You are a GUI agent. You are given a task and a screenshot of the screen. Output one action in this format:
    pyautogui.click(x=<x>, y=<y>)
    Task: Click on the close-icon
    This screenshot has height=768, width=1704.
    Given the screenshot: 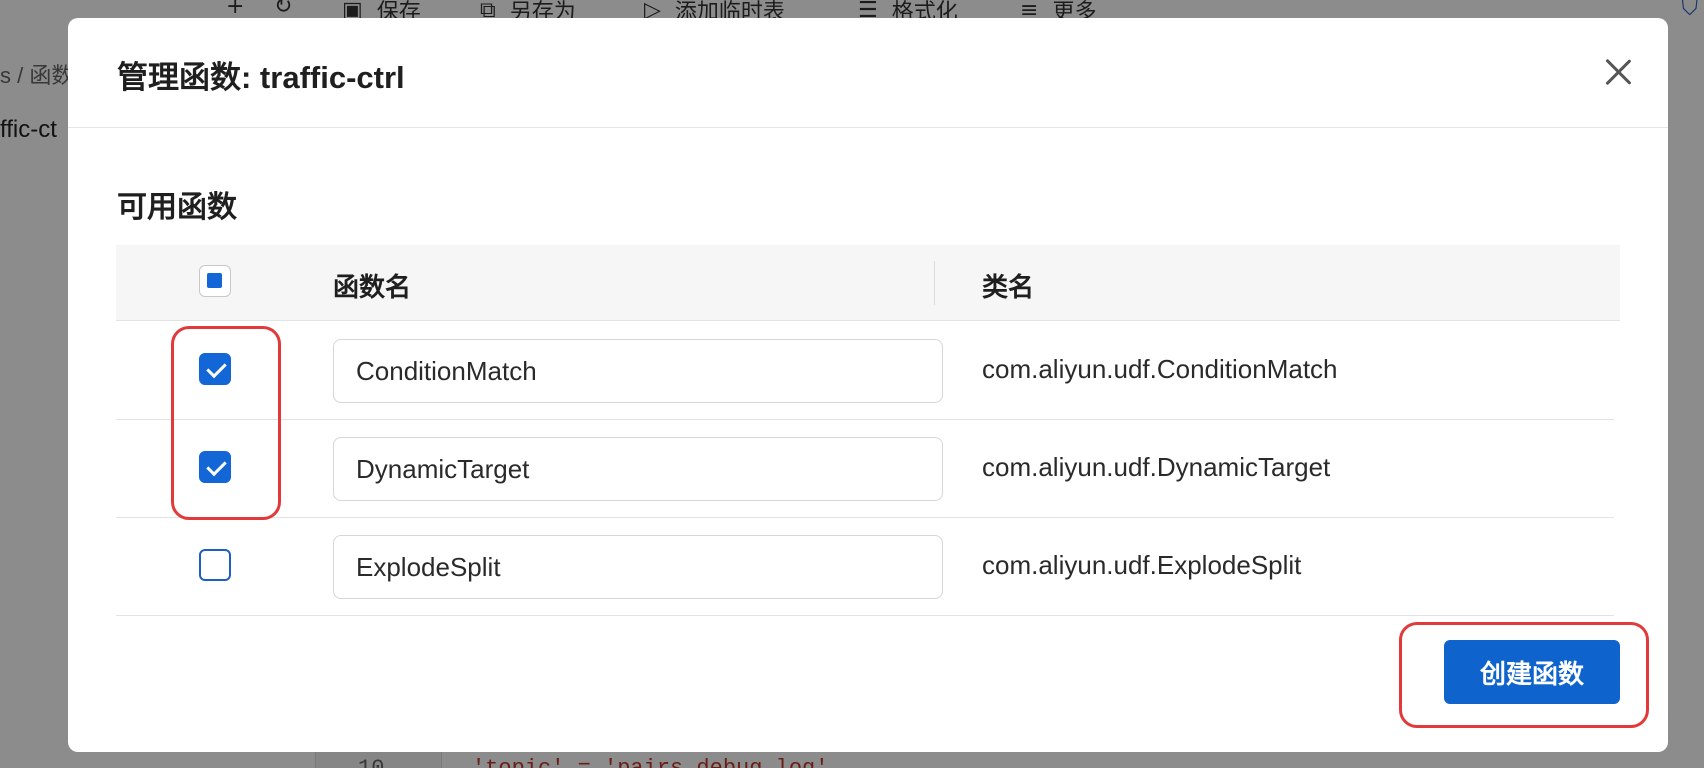 What is the action you would take?
    pyautogui.click(x=1618, y=72)
    